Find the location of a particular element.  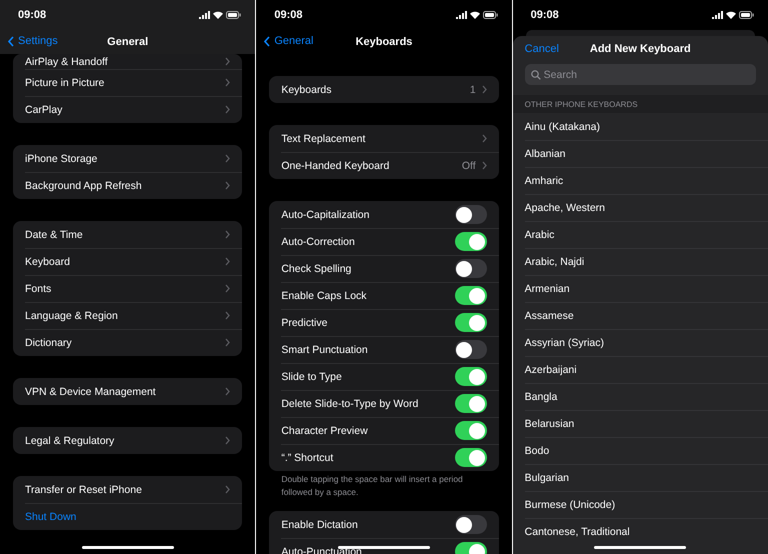

toggle-label: Predictive is located at coordinates (304, 322).